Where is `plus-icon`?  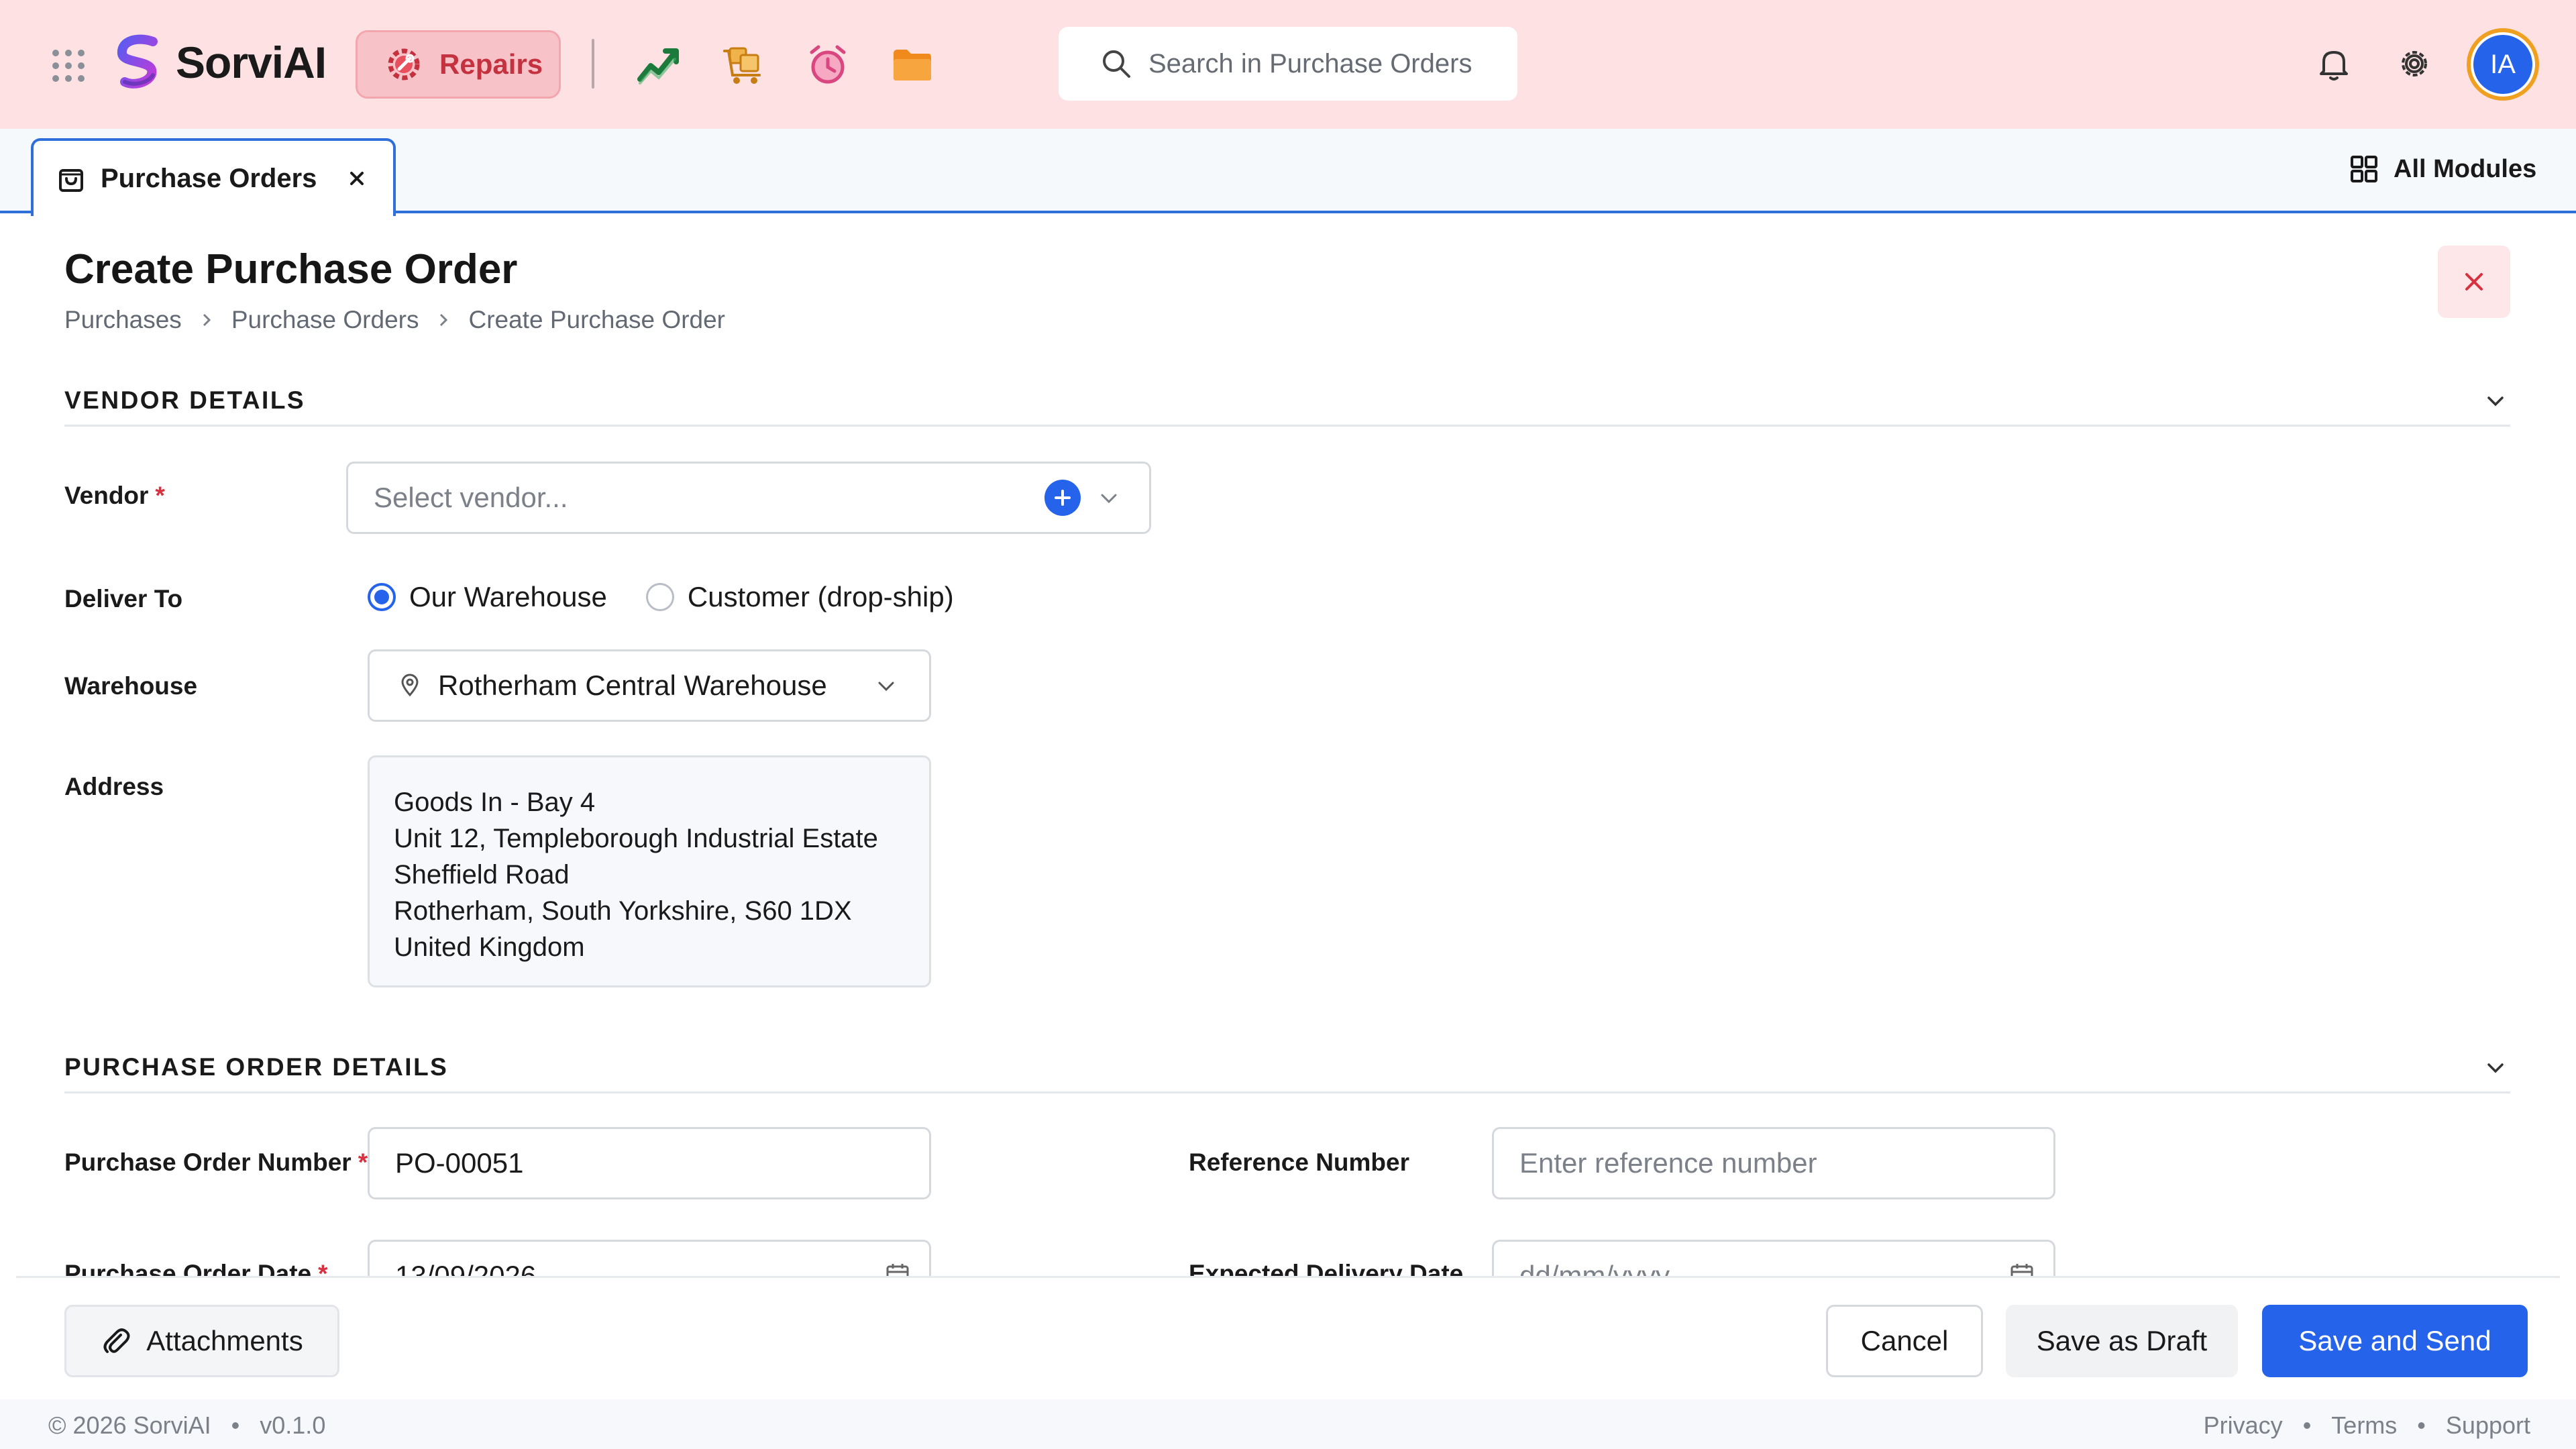
plus-icon is located at coordinates (1063, 498).